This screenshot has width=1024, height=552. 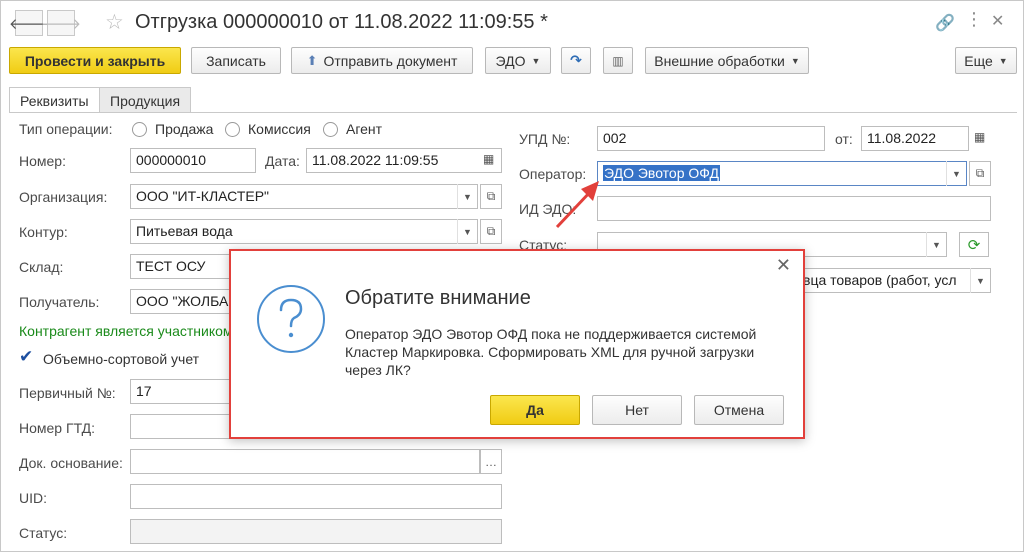 I want to click on uid-label: UID:, so click(x=33, y=498).